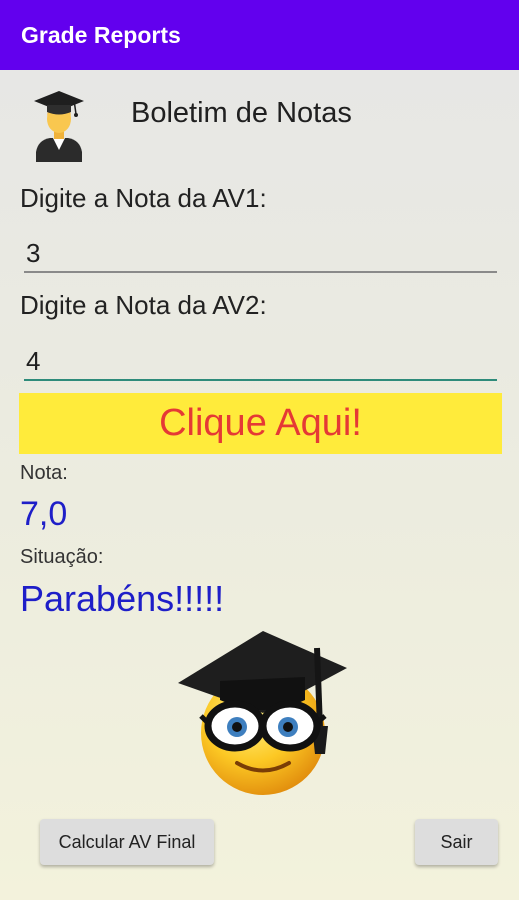  Describe the element at coordinates (101, 34) in the screenshot. I see `app-title: Grade Reports` at that location.